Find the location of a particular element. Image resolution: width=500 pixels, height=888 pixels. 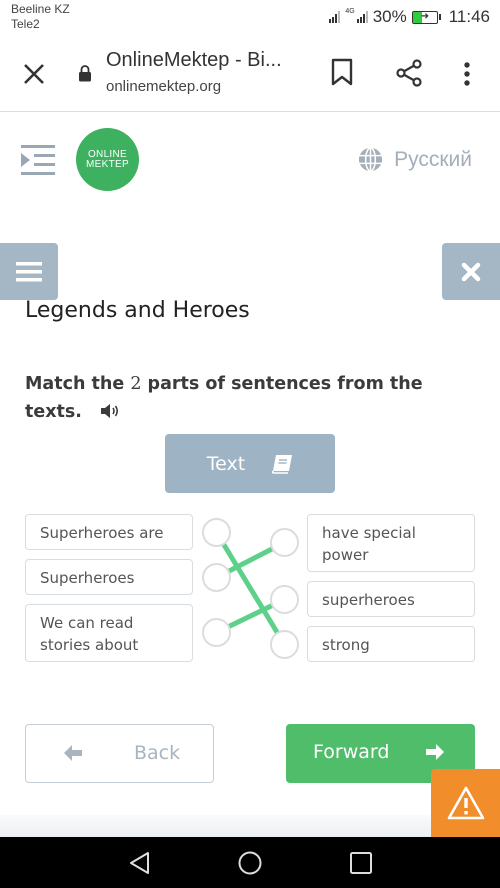

signal-2-icon is located at coordinates (362, 17).